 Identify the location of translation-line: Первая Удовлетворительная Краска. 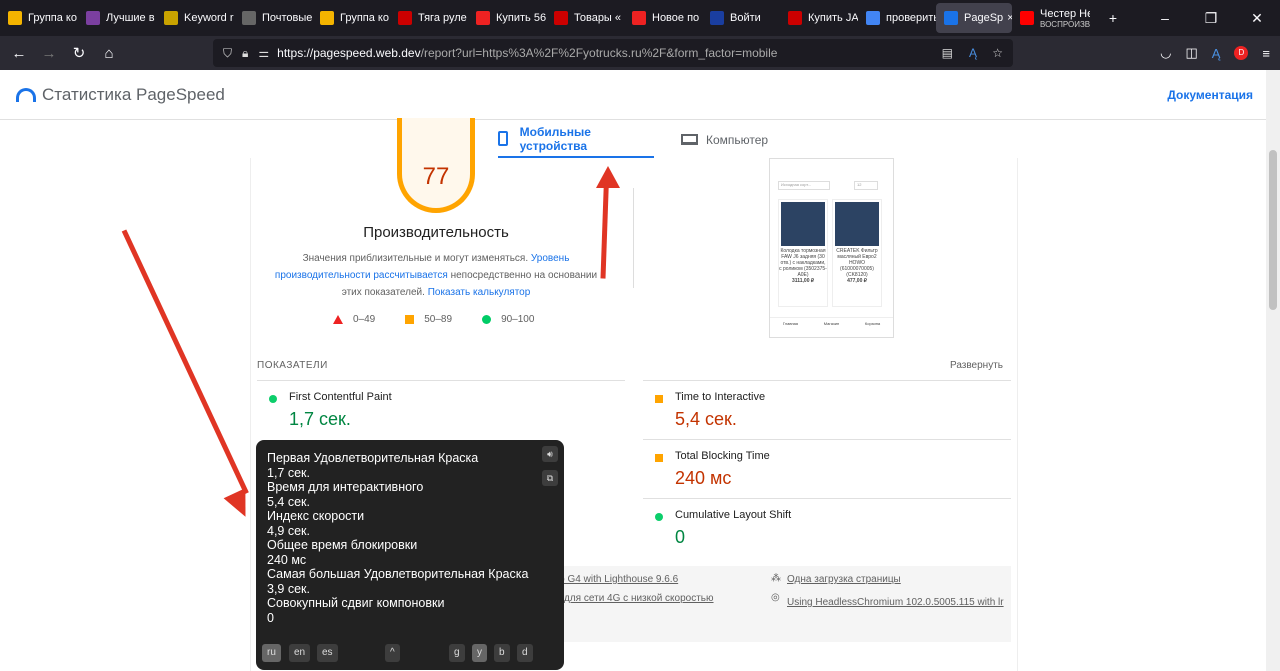
(373, 458).